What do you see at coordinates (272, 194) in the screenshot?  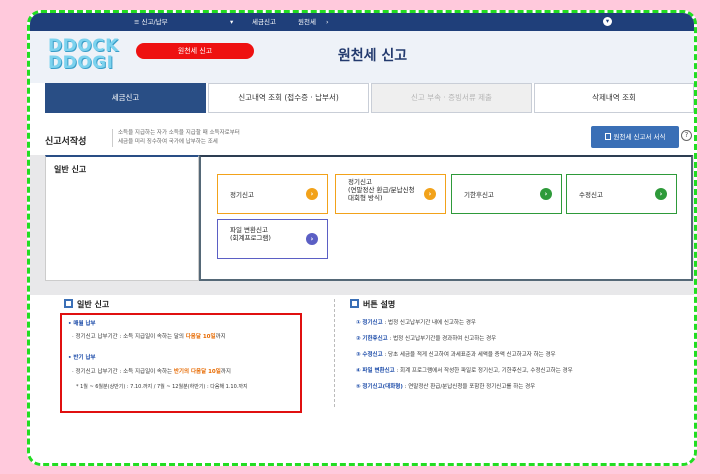 I see `regular-filing-card: 정기신고 ›` at bounding box center [272, 194].